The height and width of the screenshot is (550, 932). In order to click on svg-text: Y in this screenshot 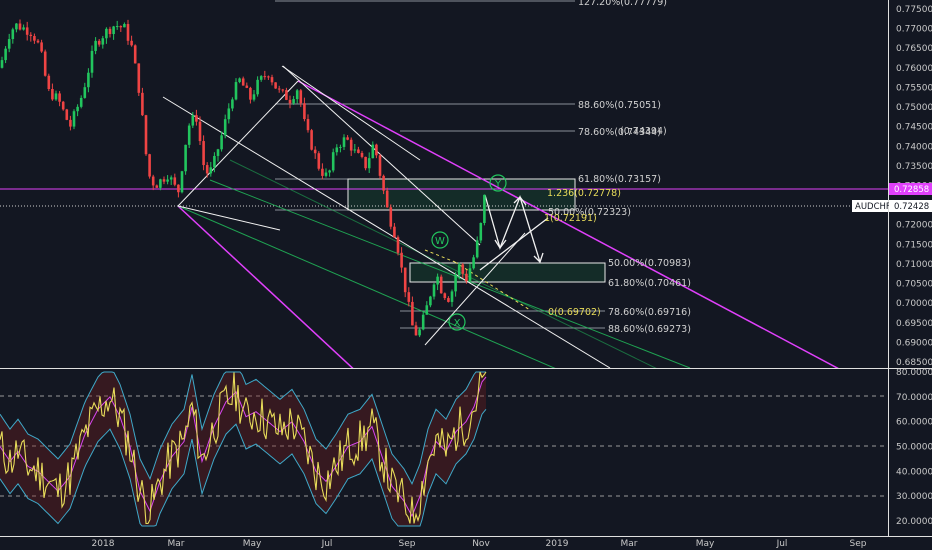, I will do `click(498, 184)`.